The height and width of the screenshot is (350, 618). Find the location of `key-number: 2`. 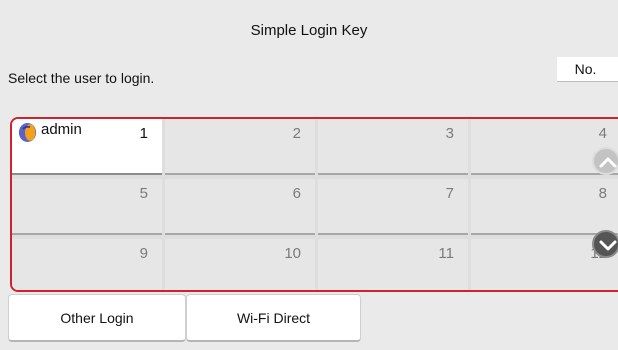

key-number: 2 is located at coordinates (296, 133).